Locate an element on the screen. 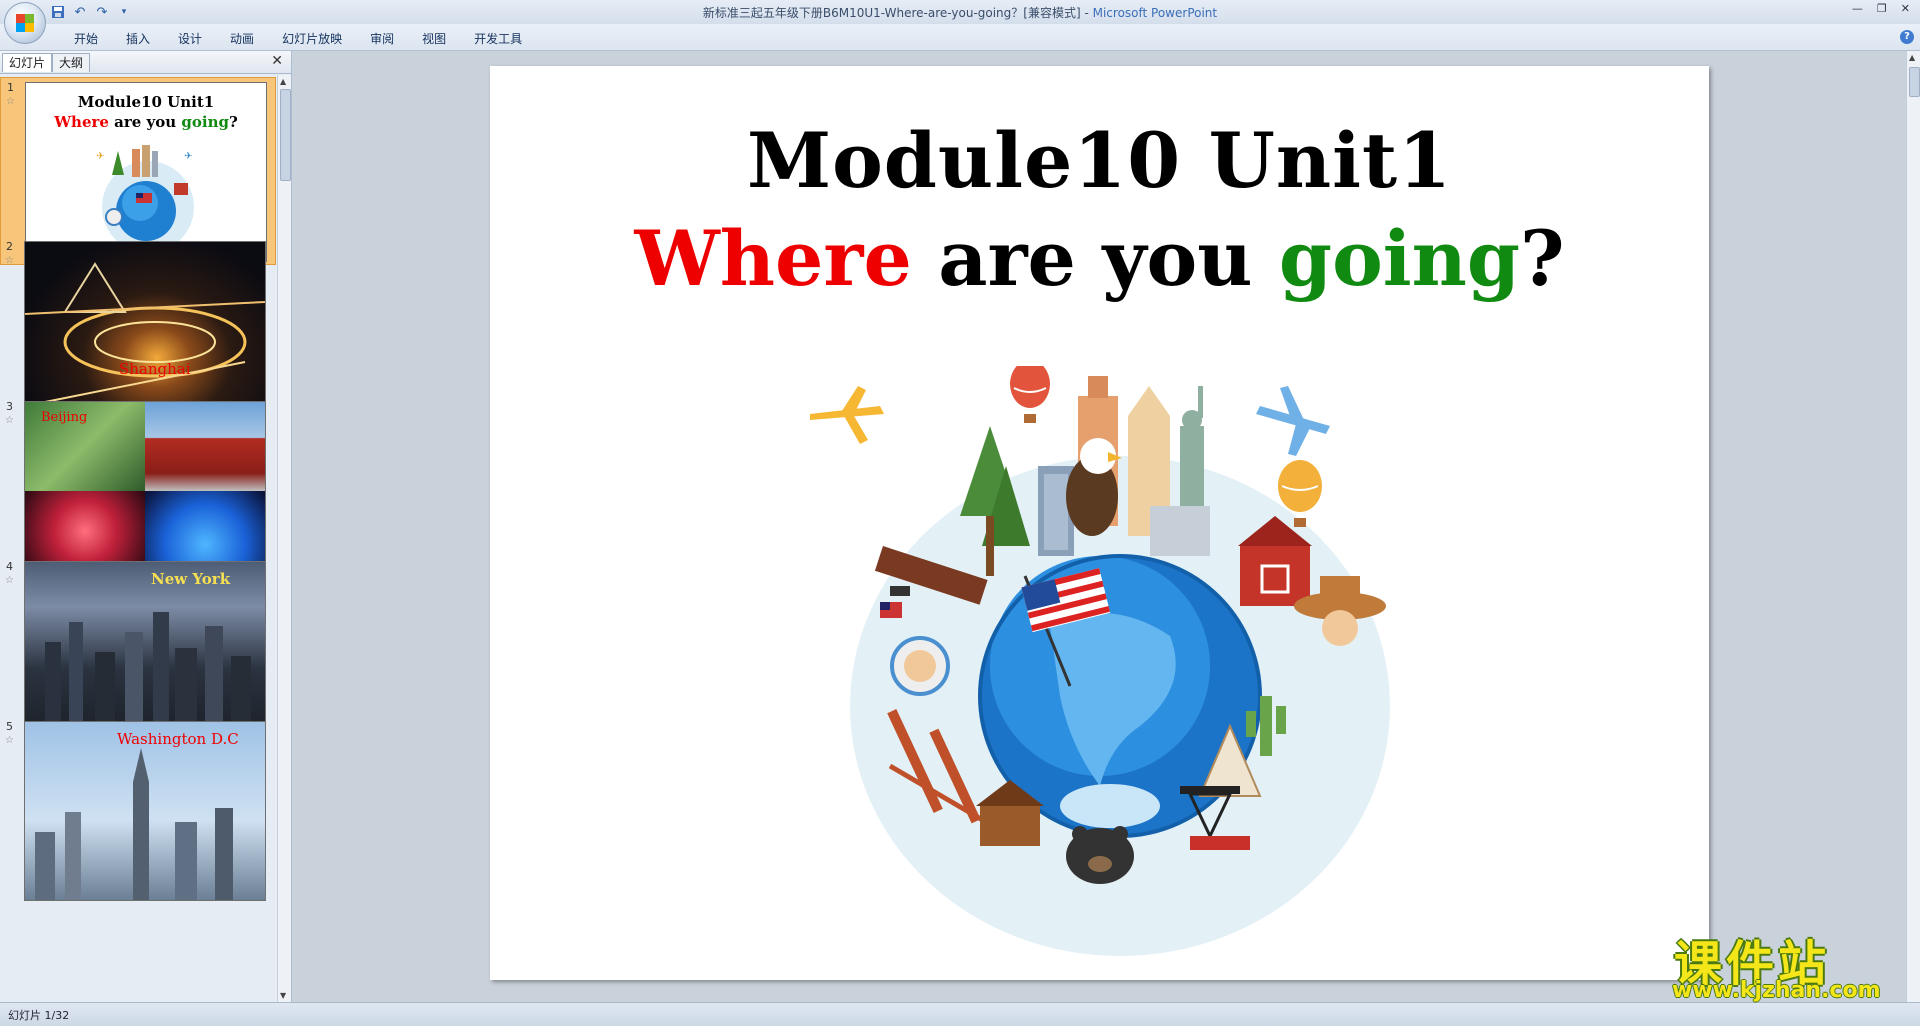  restore-icon: ❐ is located at coordinates (1882, 8).